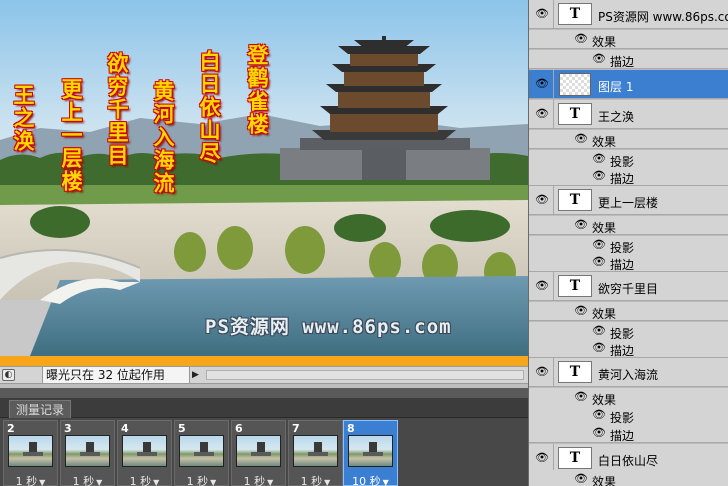 The image size is (728, 486). I want to click on layer-row: 👁 T 白日依山尽, so click(628, 458).